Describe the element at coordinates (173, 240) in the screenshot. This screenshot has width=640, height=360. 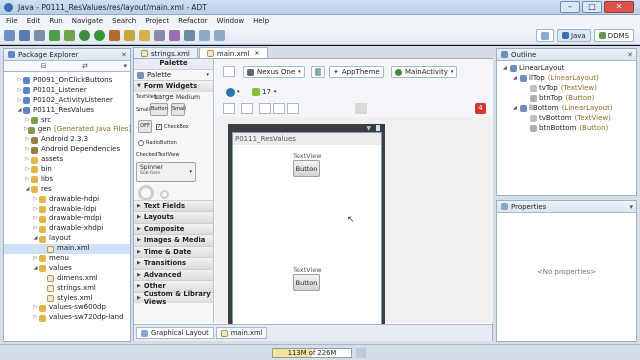
I see `palette-category-images-media: ▶ Images & Media` at that location.